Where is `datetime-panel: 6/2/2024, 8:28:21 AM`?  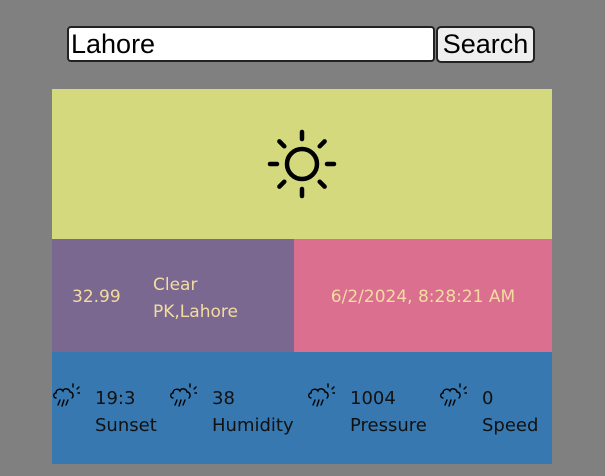
datetime-panel: 6/2/2024, 8:28:21 AM is located at coordinates (423, 295).